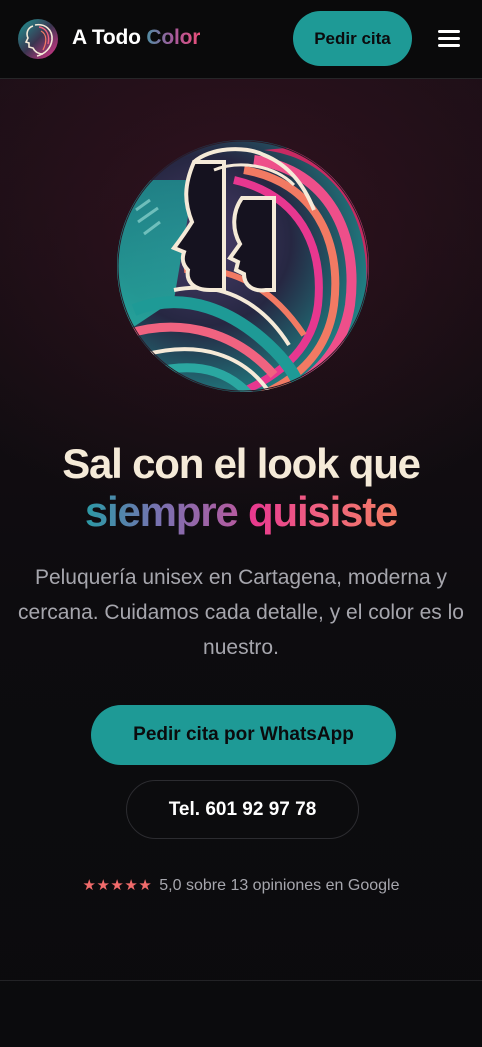 The height and width of the screenshot is (1047, 482). What do you see at coordinates (242, 809) in the screenshot?
I see `phone-call-button: Tel. 601 92 97 78` at bounding box center [242, 809].